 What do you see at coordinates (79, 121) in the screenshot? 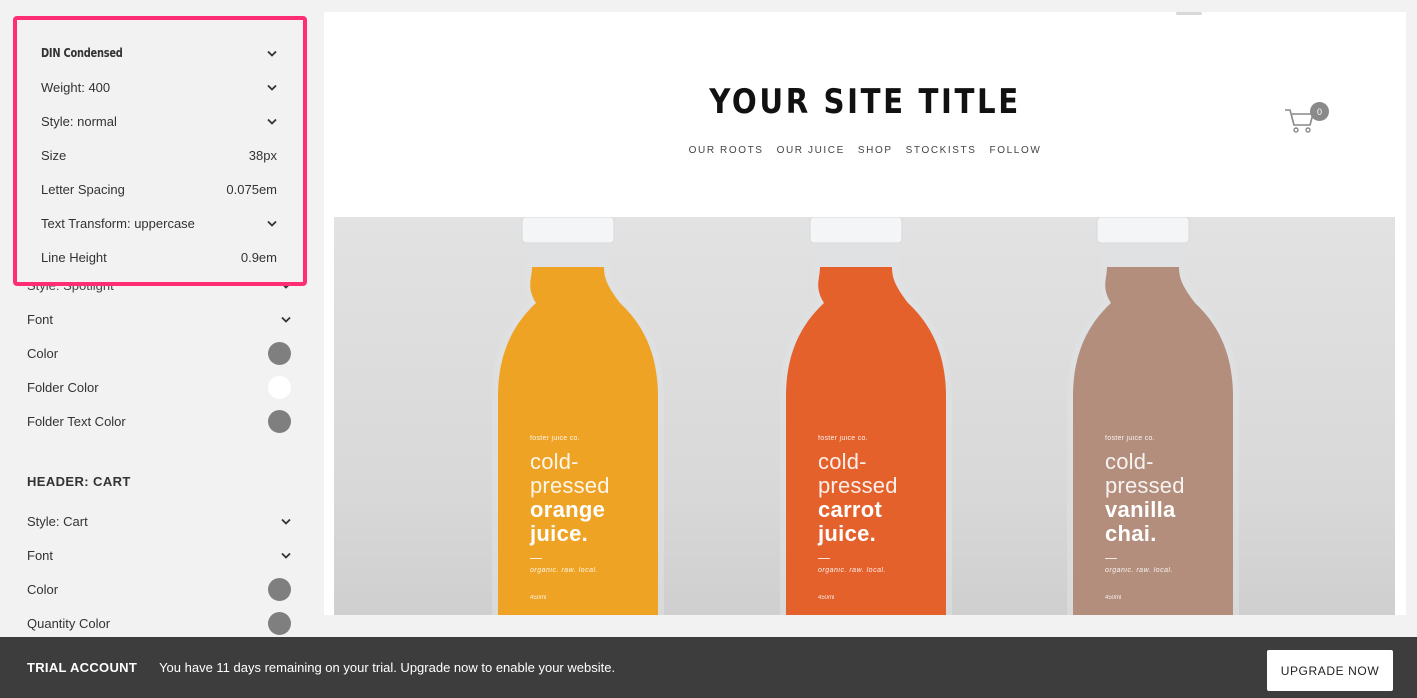
I see `font-style-label: Style: normal` at bounding box center [79, 121].